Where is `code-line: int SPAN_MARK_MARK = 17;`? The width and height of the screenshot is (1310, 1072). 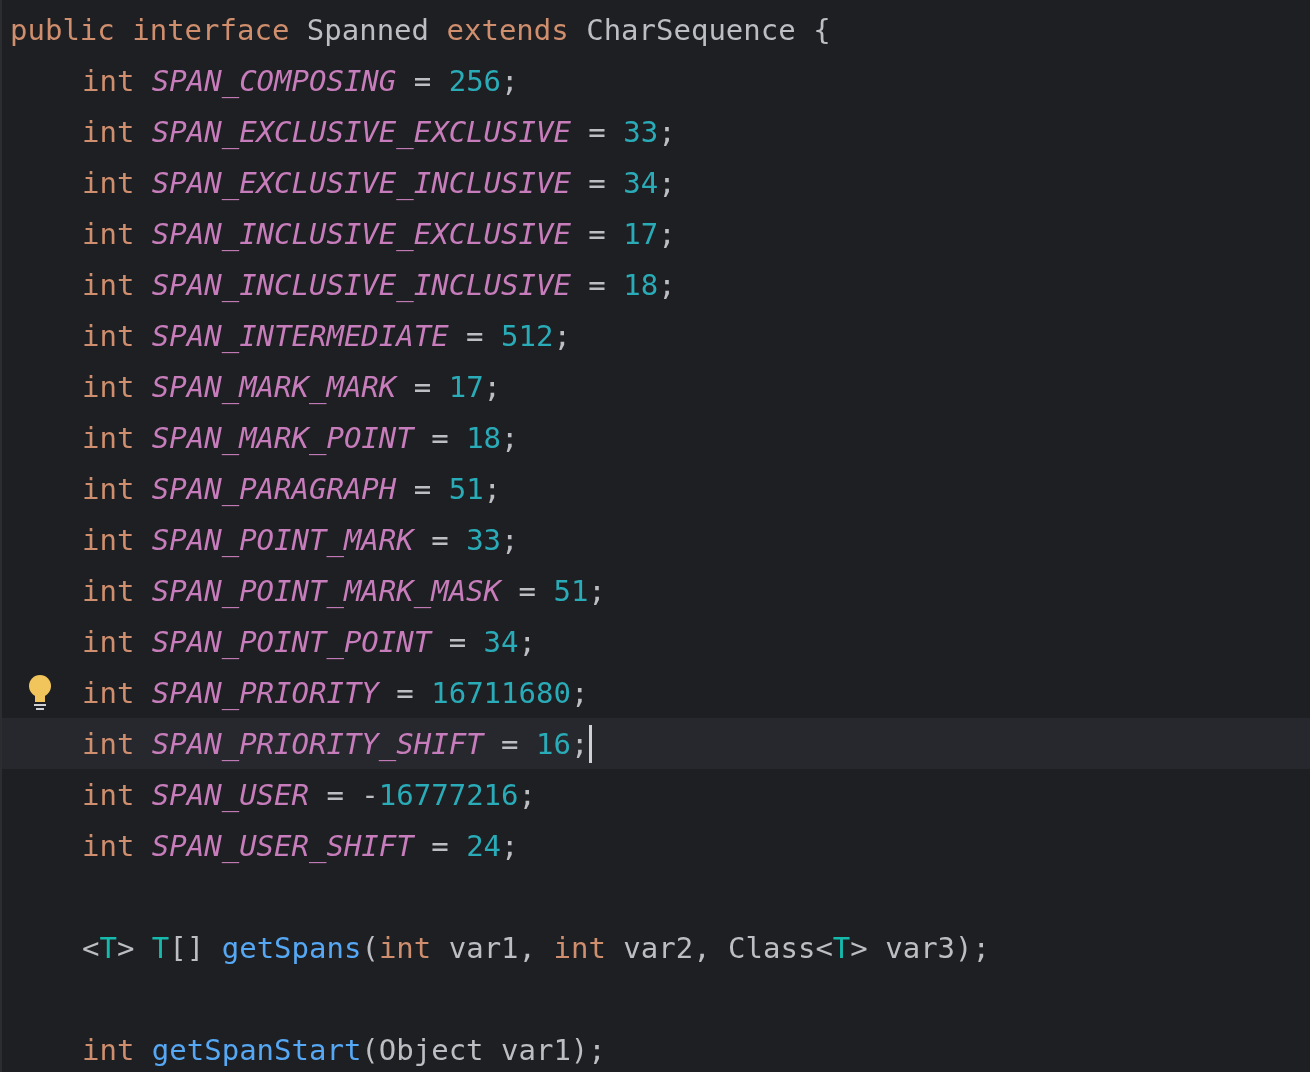 code-line: int SPAN_MARK_MARK = 17; is located at coordinates (292, 386).